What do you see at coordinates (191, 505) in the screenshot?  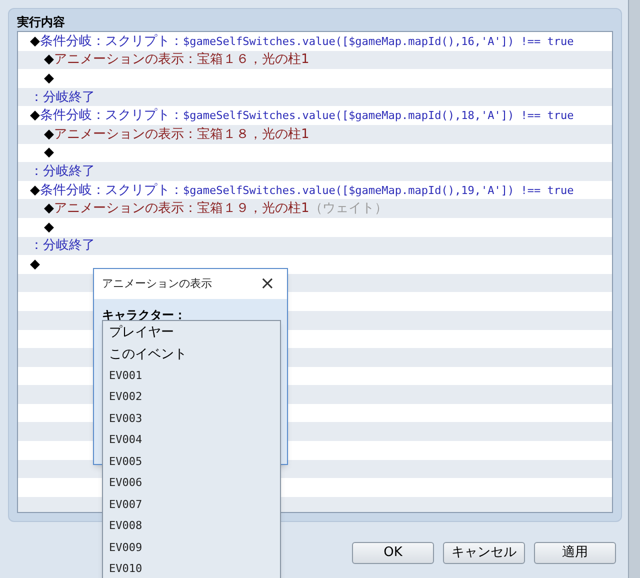 I see `dropdown-option: EV007` at bounding box center [191, 505].